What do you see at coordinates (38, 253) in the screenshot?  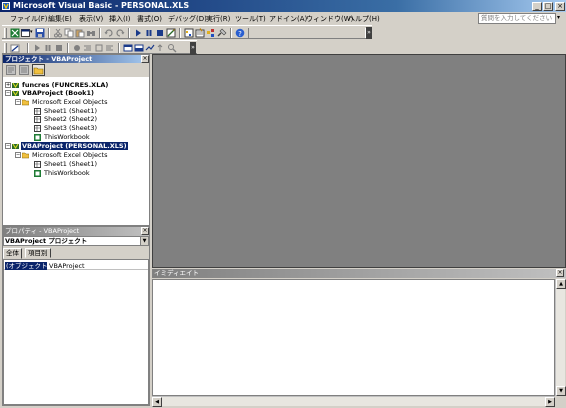 I see `tab-categorized: 項目別` at bounding box center [38, 253].